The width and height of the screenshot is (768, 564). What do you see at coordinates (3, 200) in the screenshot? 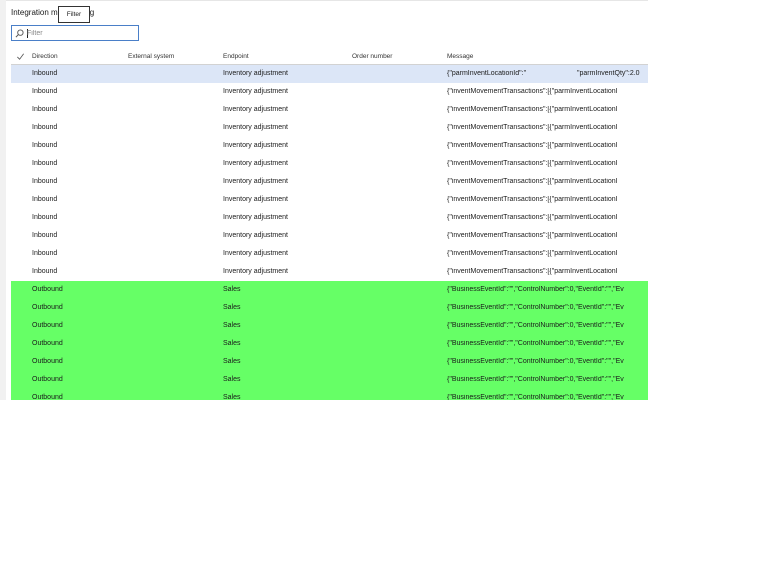
I see `left-edge` at bounding box center [3, 200].